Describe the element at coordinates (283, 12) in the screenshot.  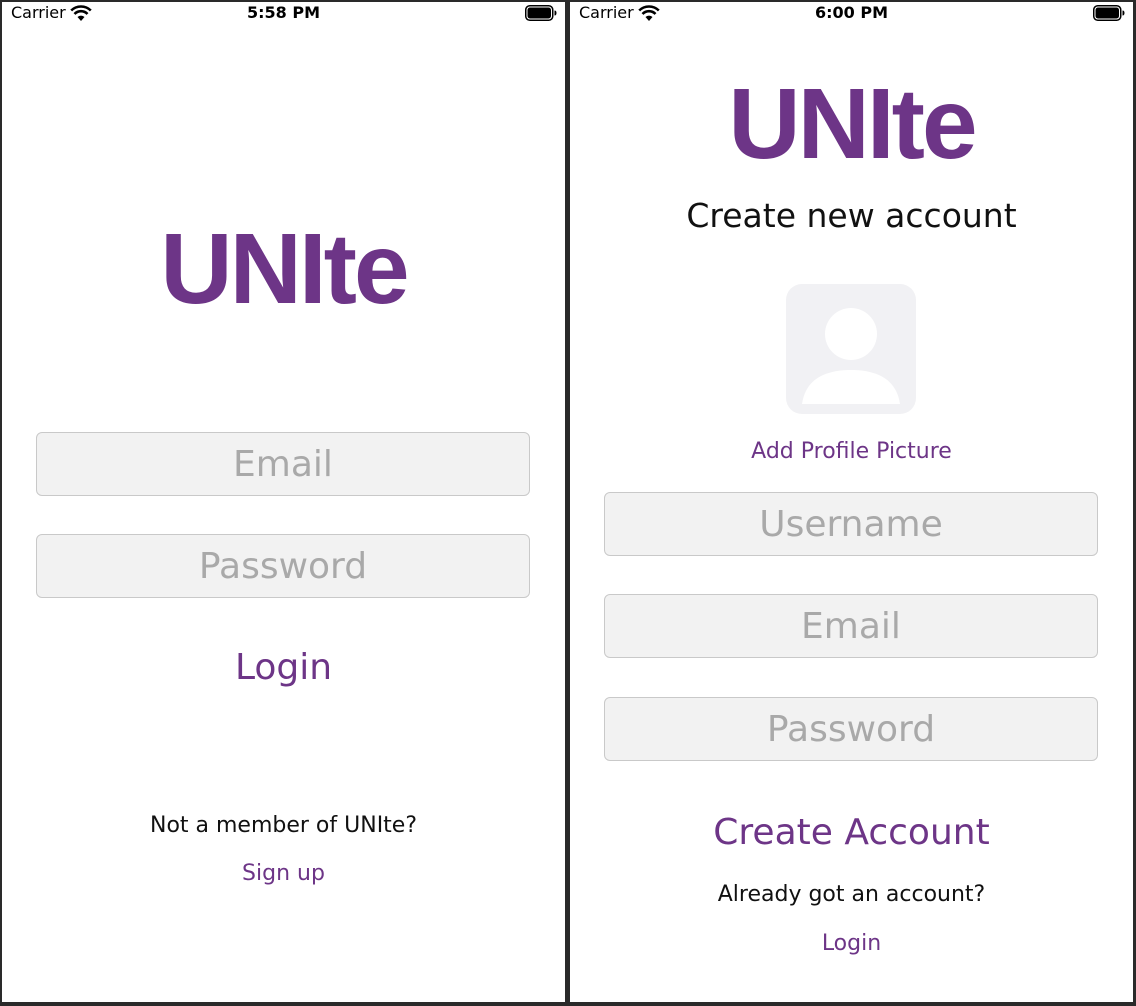
I see `status-time: 5:58 PM` at that location.